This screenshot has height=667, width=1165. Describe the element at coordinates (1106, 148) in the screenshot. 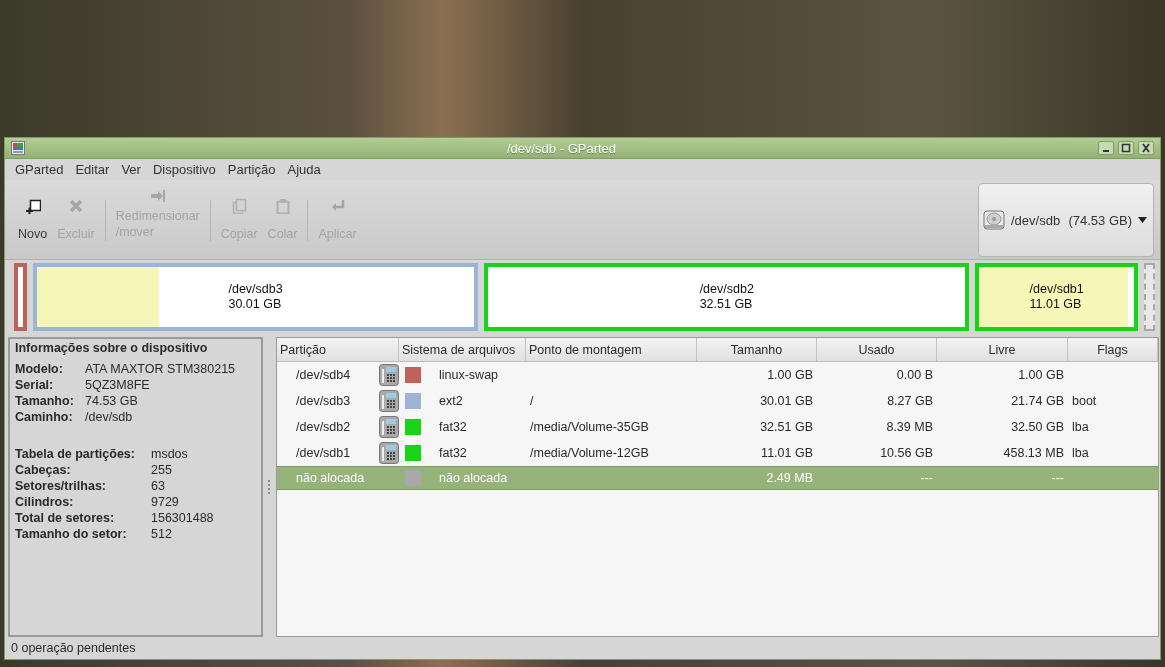

I see `minimize-icon` at that location.